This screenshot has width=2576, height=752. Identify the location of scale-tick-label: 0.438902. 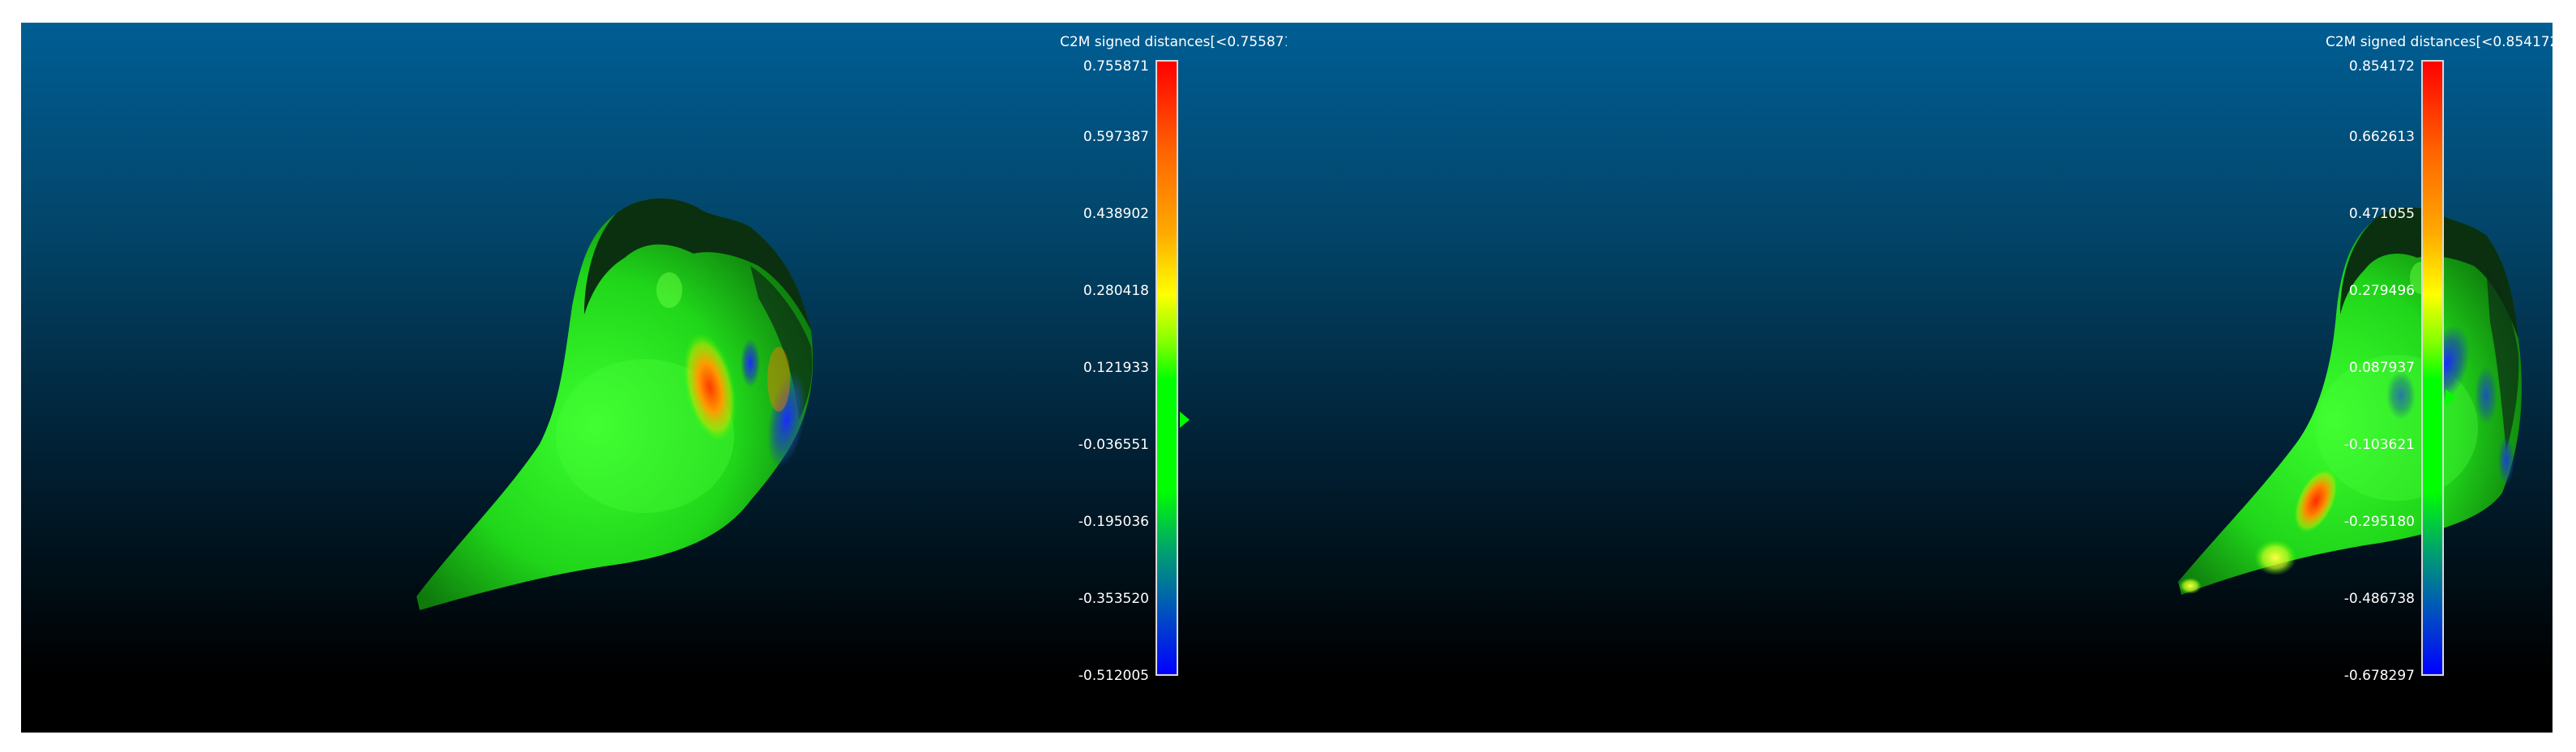
(1116, 214).